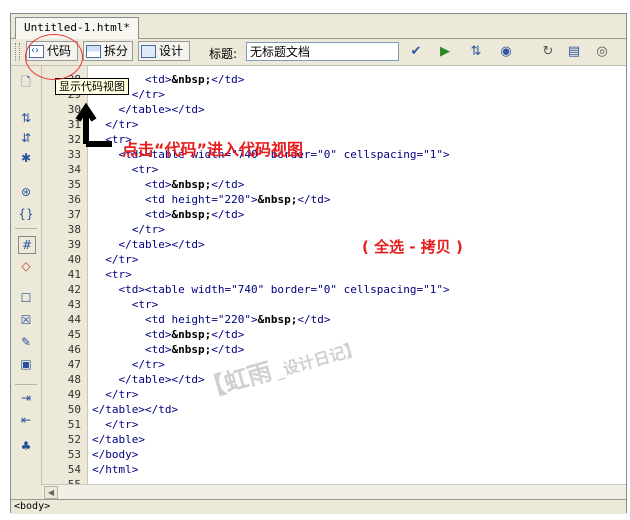 The image size is (630, 520). I want to click on annotation-click-code: 点击“代码”进入代码视图, so click(213, 149).